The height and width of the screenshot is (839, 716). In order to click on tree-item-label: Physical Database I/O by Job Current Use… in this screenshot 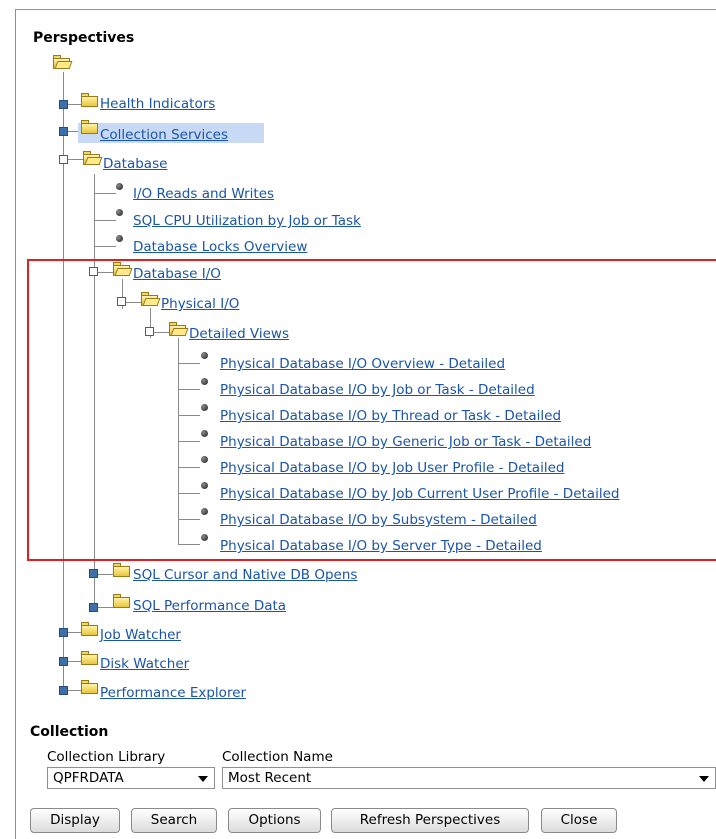, I will do `click(419, 494)`.